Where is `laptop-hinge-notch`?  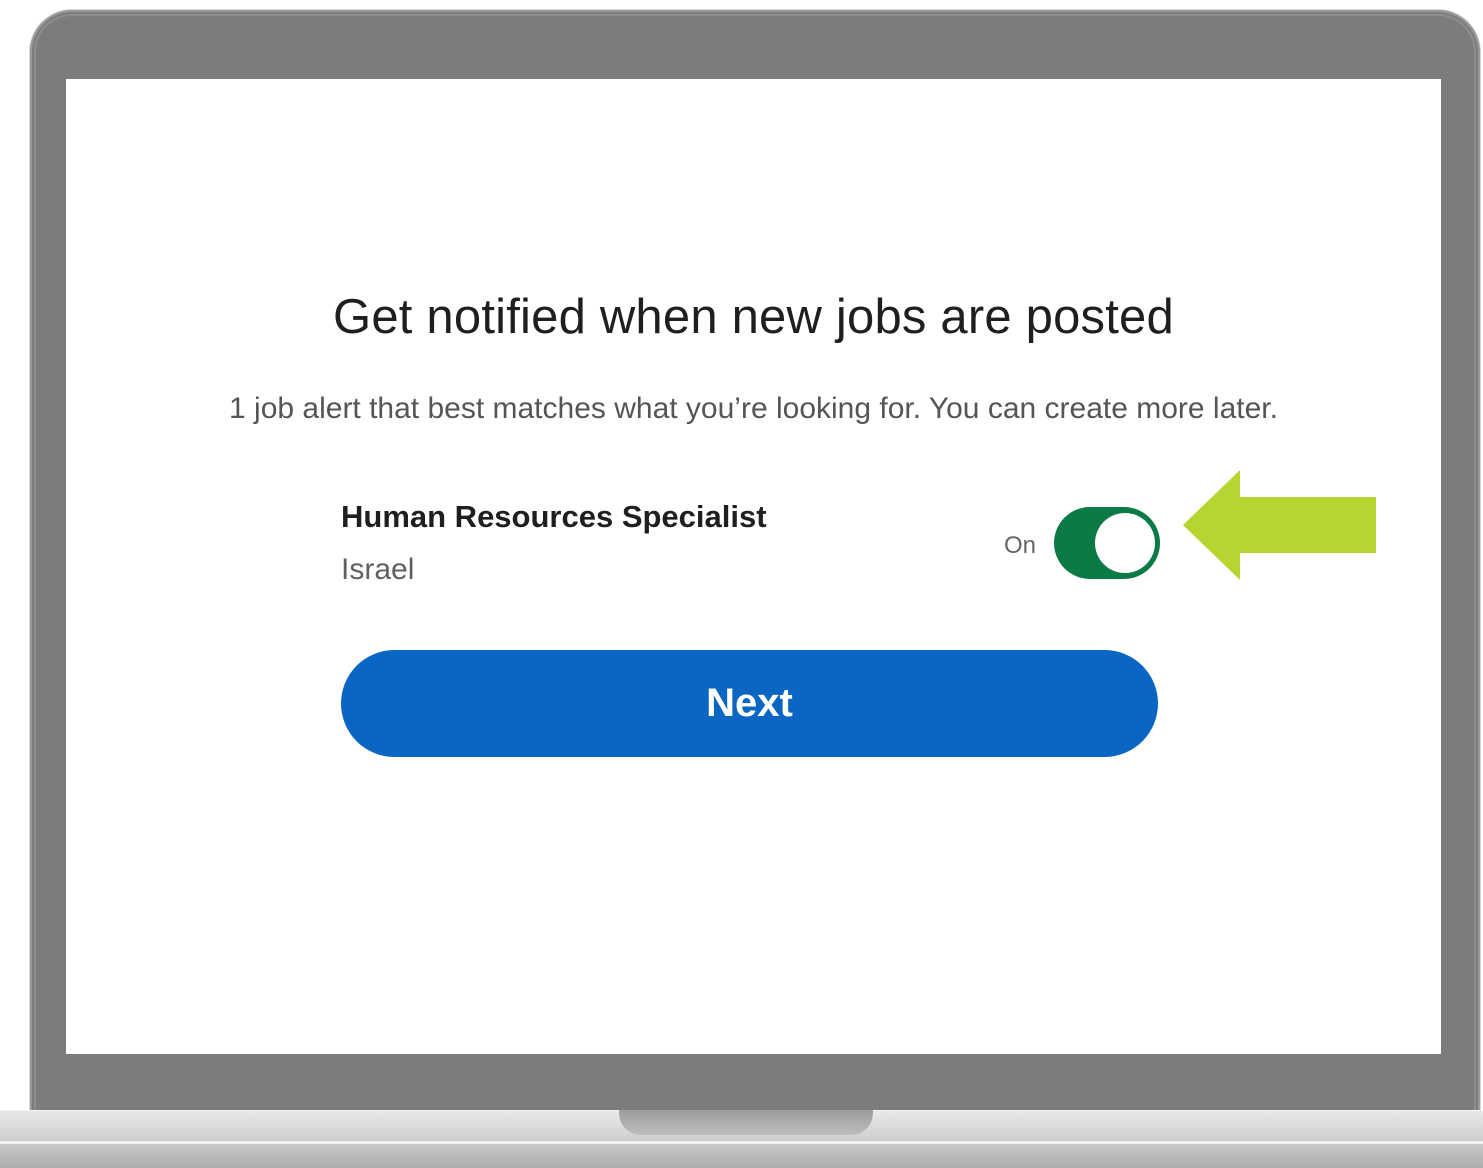 laptop-hinge-notch is located at coordinates (746, 1122).